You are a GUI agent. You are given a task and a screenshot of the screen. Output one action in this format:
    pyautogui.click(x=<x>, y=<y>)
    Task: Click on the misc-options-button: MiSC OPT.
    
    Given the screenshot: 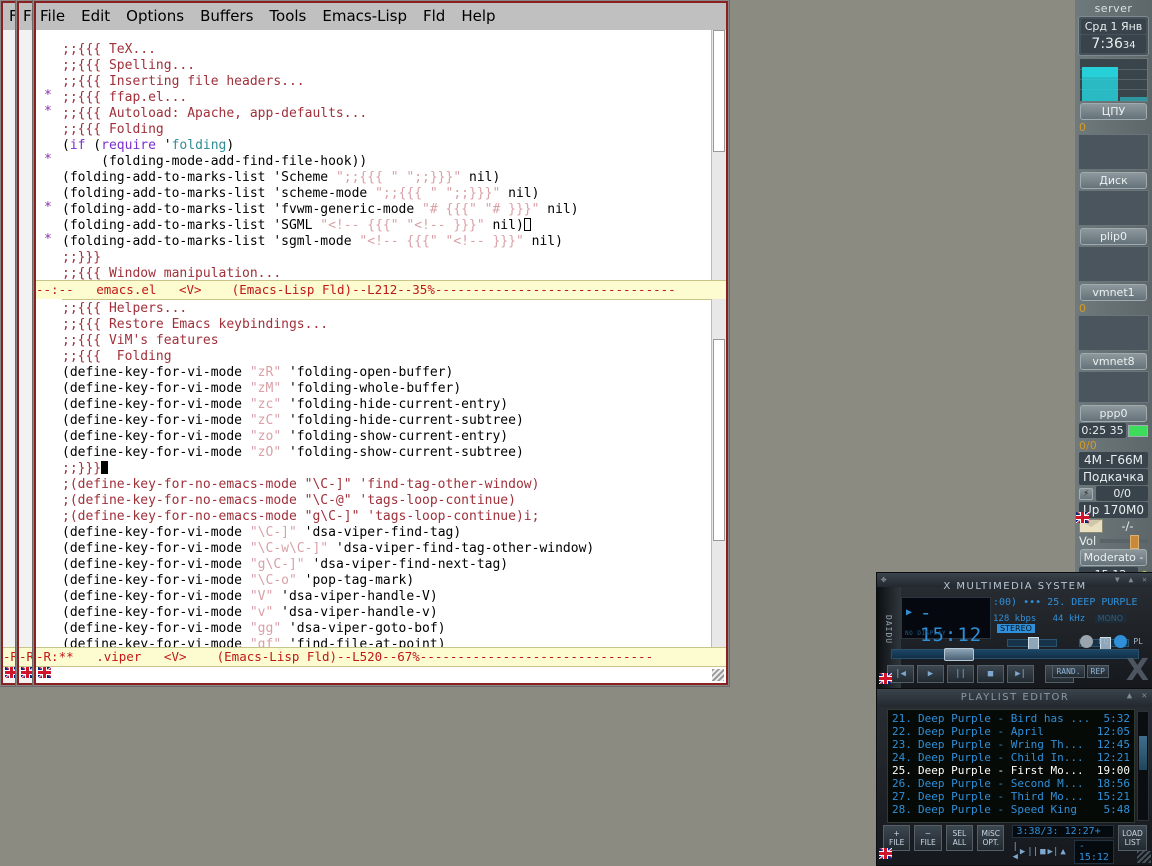 What is the action you would take?
    pyautogui.click(x=991, y=838)
    